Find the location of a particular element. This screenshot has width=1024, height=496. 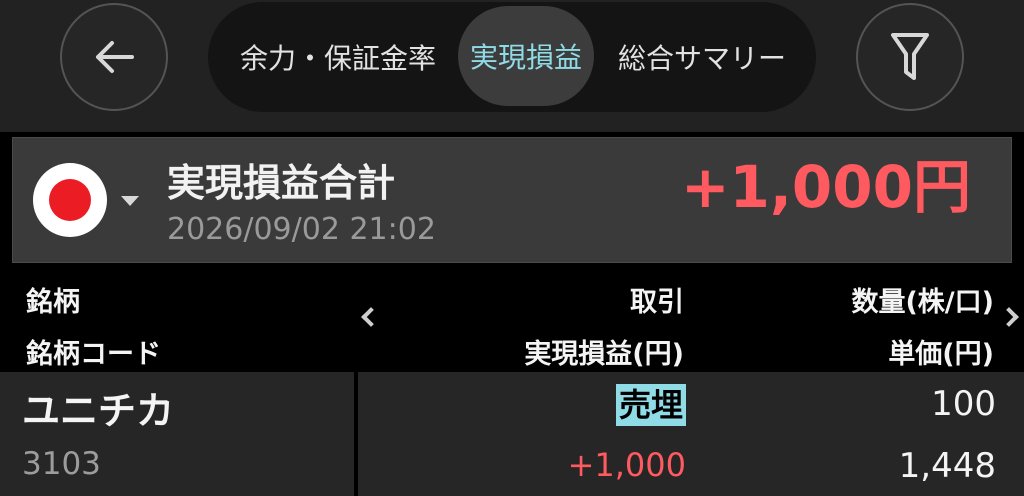

summary-timestamp: 2026/09/02 21:02 is located at coordinates (301, 229).